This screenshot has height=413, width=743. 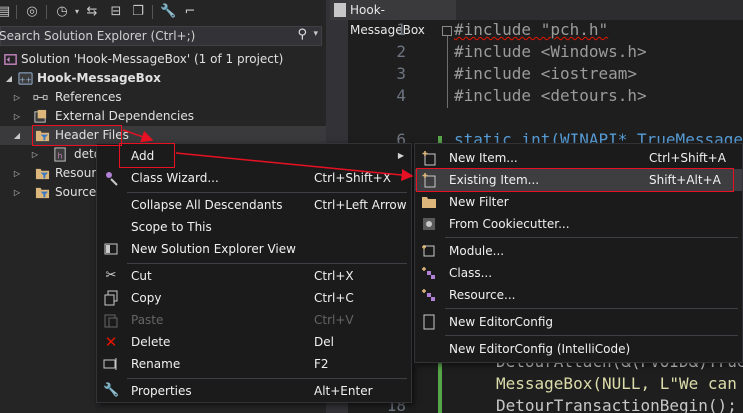 What do you see at coordinates (352, 178) in the screenshot?
I see `menu-item-shortcut: Ctrl+Shift+X` at bounding box center [352, 178].